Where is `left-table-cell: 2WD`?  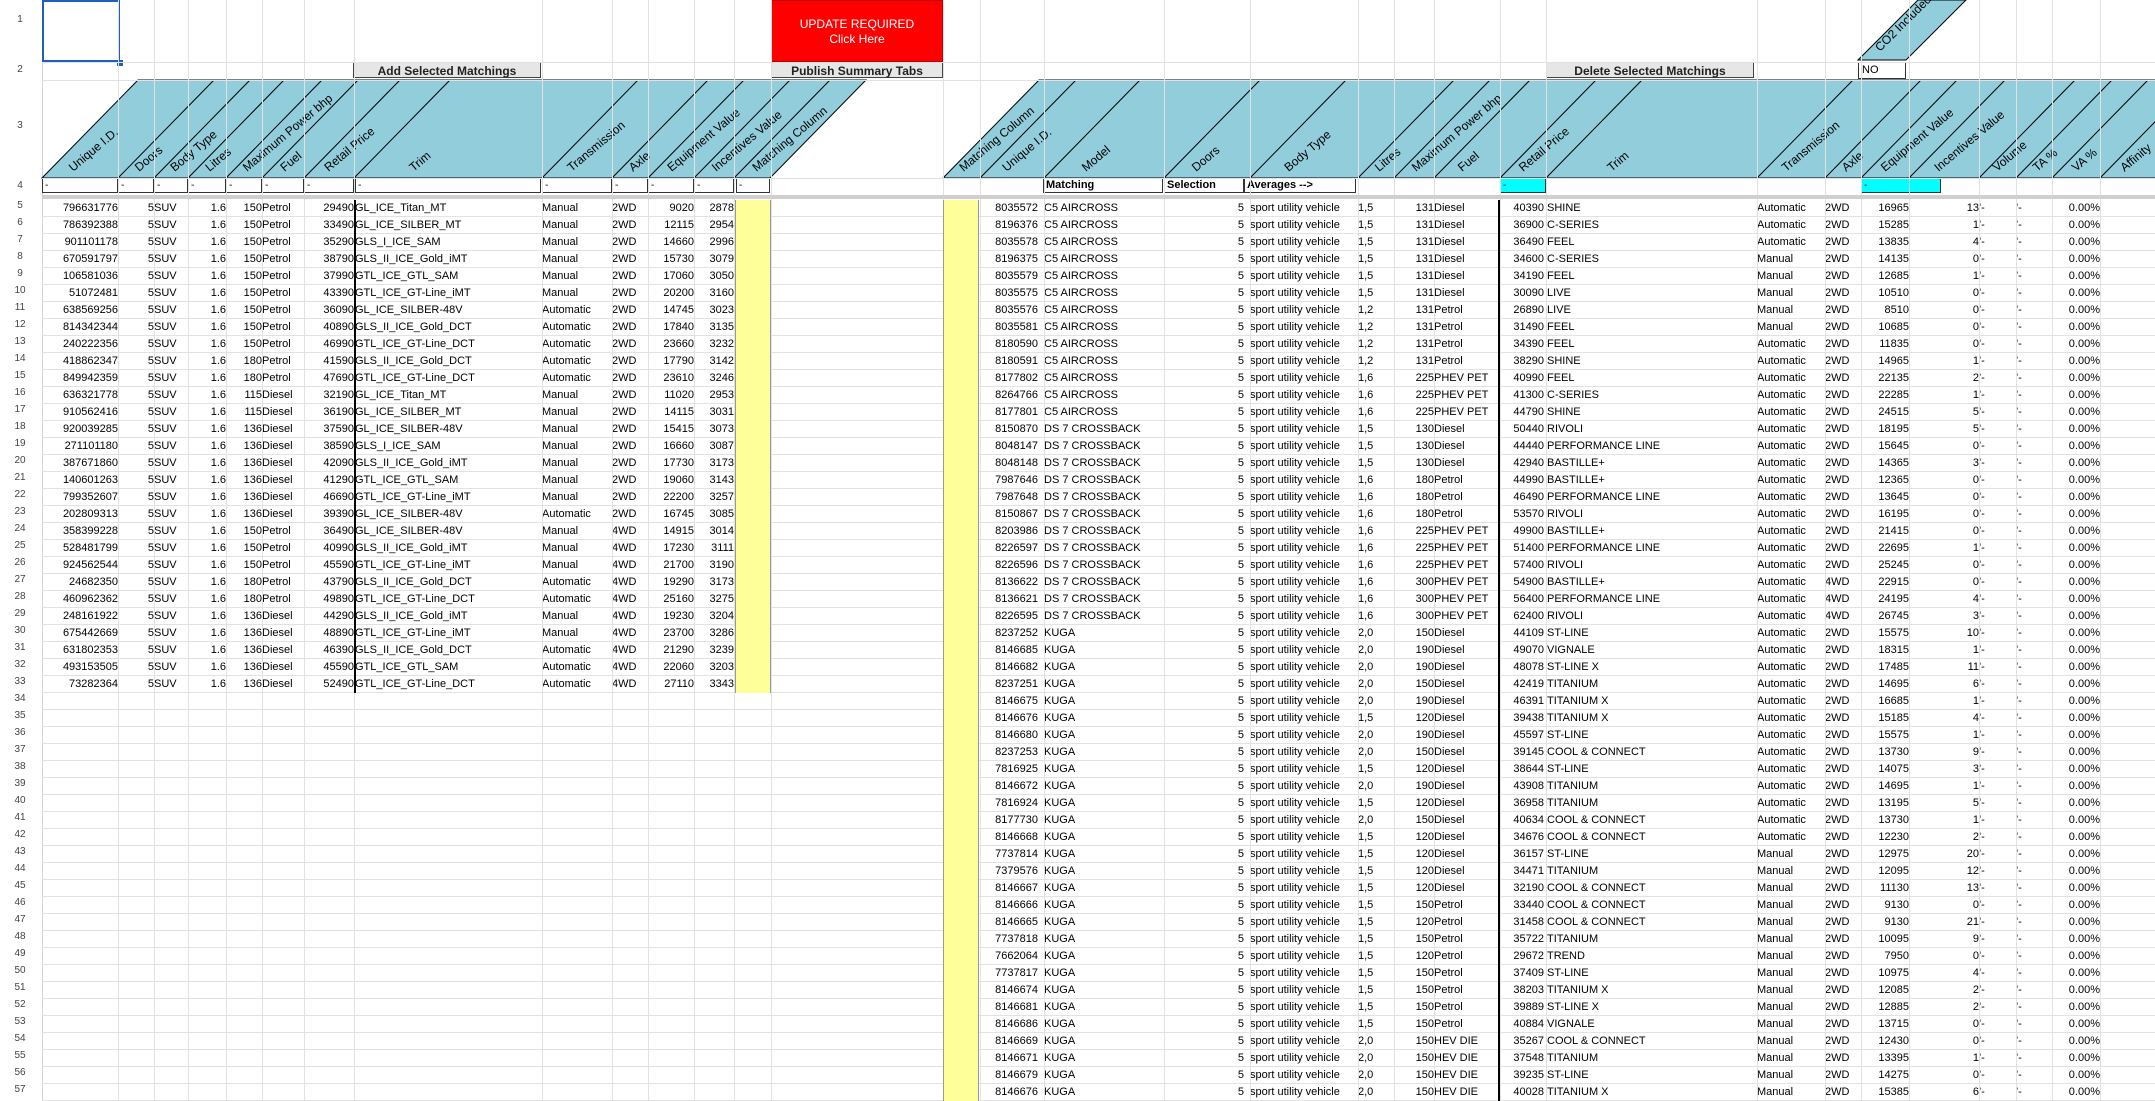
left-table-cell: 2WD is located at coordinates (630, 361).